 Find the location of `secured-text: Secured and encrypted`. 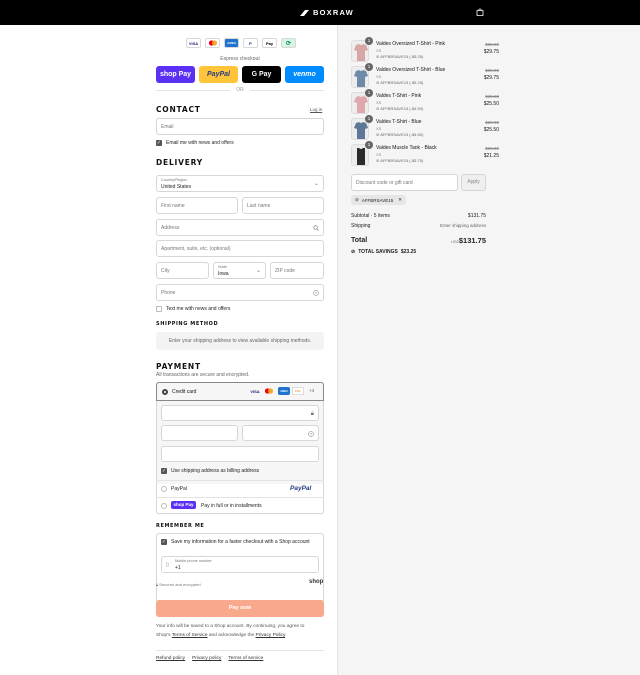

secured-text: Secured and encrypted is located at coordinates (180, 584).